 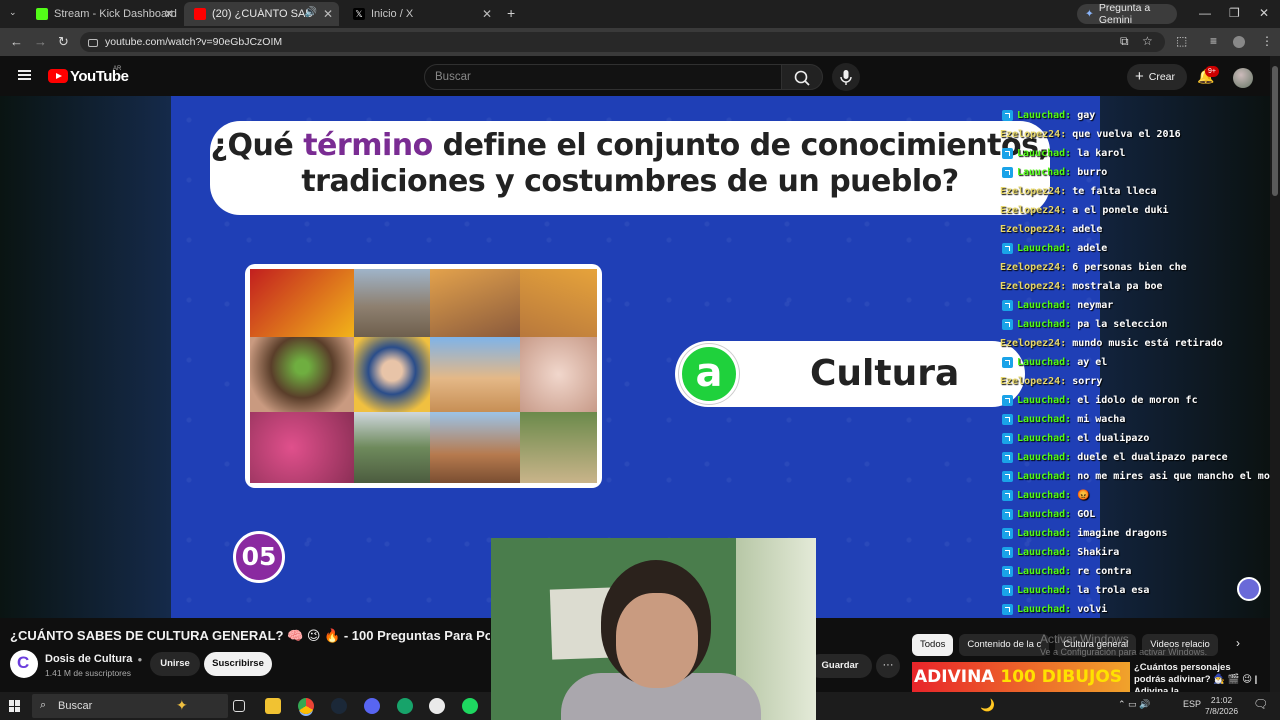 I want to click on chat-message: Lauuchad: imagine dragons, so click(x=1135, y=533).